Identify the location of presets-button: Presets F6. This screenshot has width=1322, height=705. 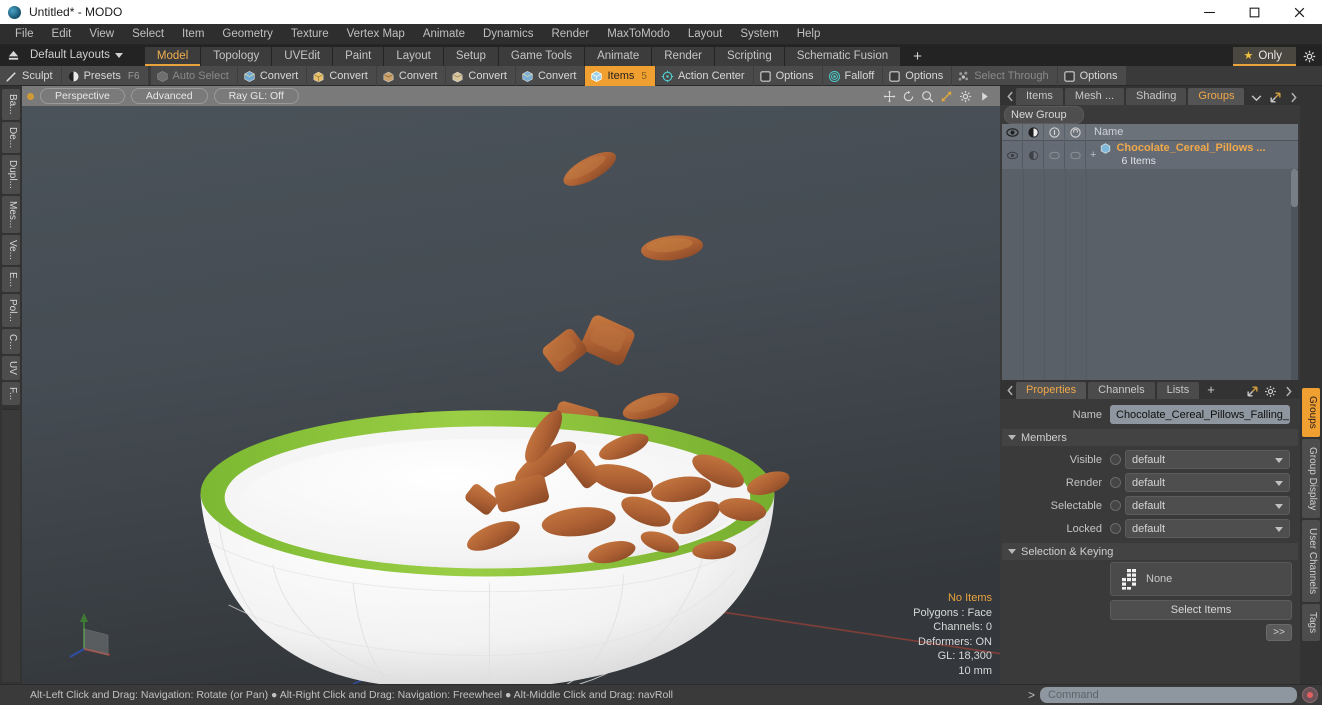
(105, 76).